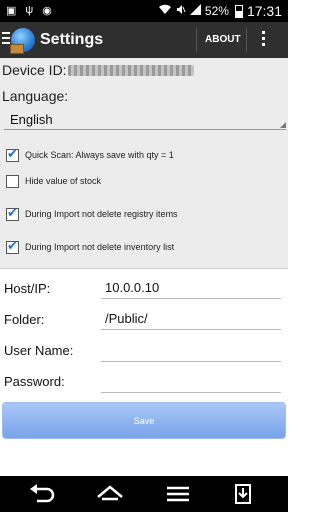 Image resolution: width=320 pixels, height=512 pixels. Describe the element at coordinates (131, 70) in the screenshot. I see `device-id-value-redacted` at that location.